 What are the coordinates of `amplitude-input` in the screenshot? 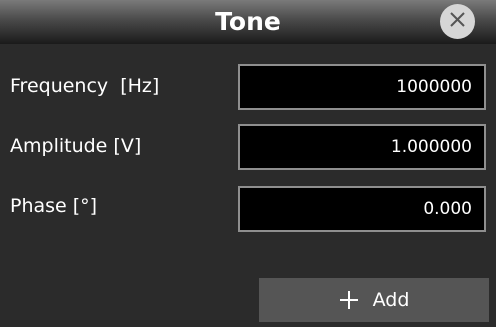 It's located at (362, 147).